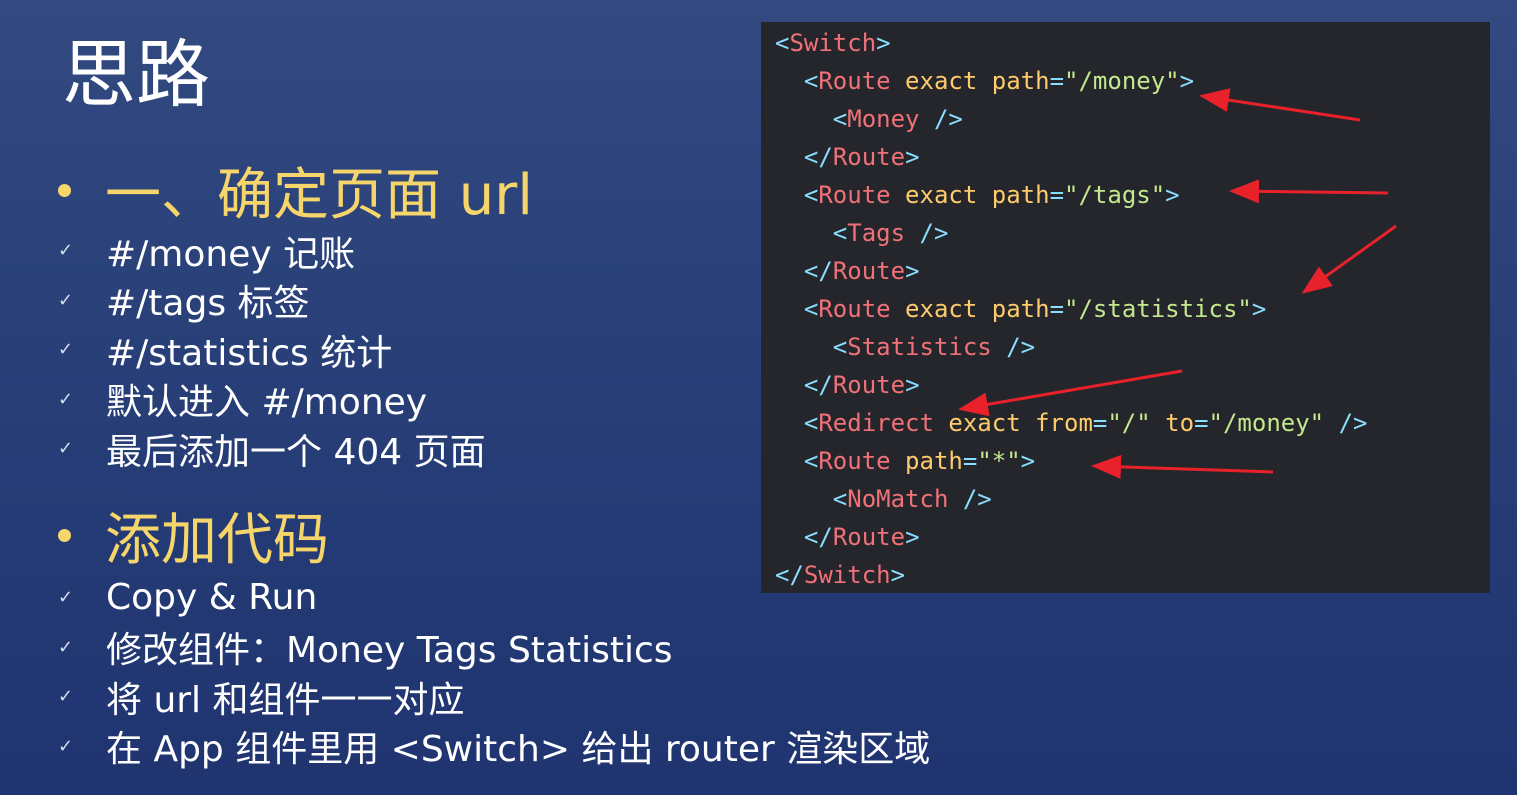 The height and width of the screenshot is (795, 1517). I want to click on code-line: <Route path="*">, so click(1071, 461).